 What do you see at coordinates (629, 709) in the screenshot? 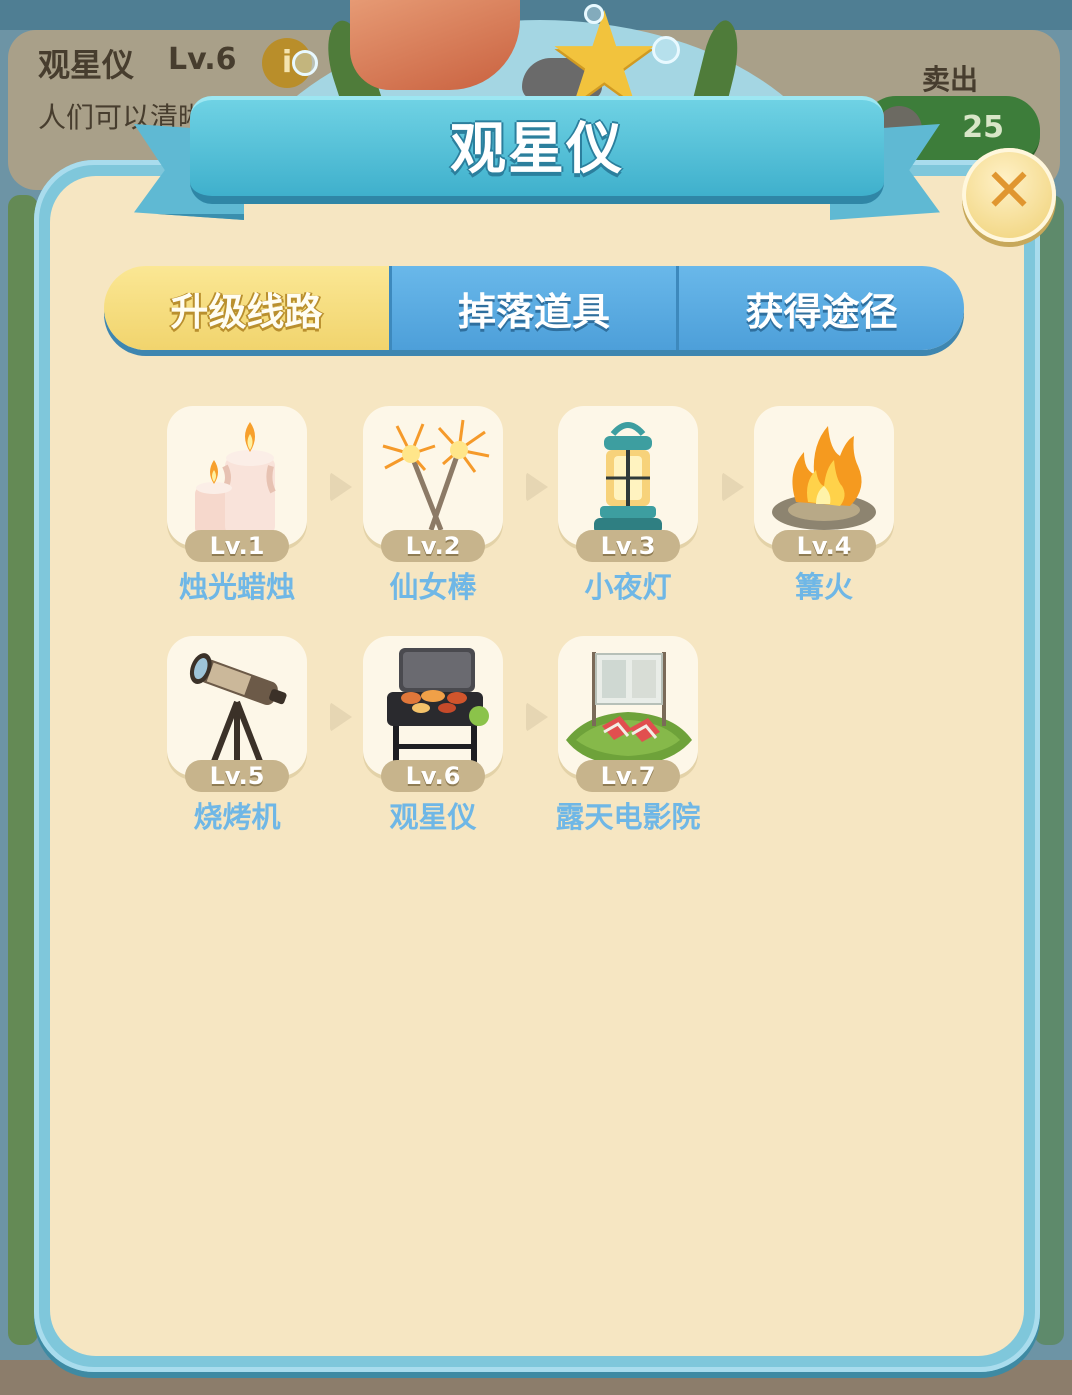
I see `outdoor-cinema-icon` at bounding box center [629, 709].